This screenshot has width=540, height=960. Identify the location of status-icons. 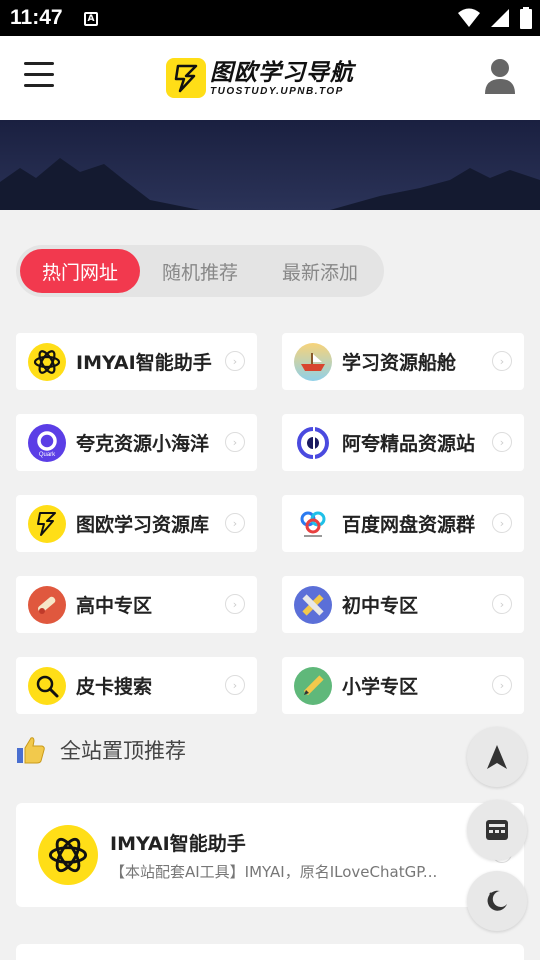
(495, 18).